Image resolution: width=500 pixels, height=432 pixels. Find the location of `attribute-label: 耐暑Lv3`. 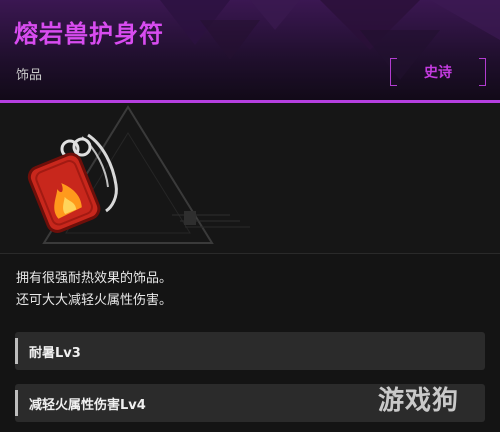

attribute-label: 耐暑Lv3 is located at coordinates (55, 353).